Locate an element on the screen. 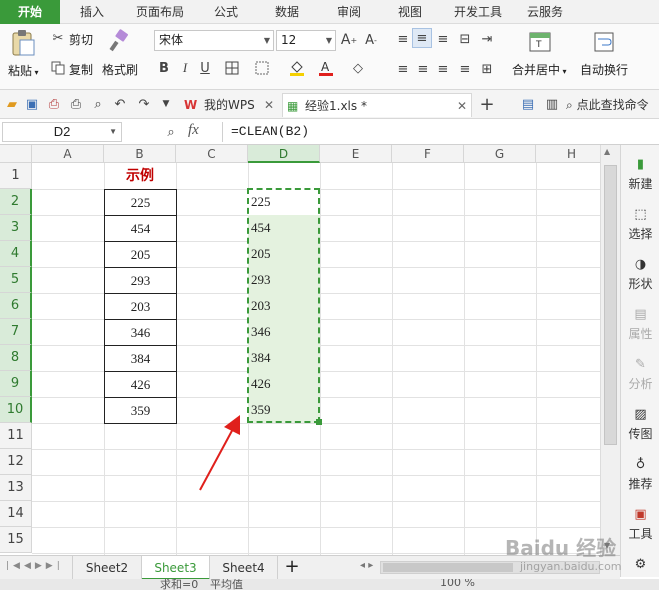  vertical-scrollbar: ▲ ▼ is located at coordinates (610, 350).